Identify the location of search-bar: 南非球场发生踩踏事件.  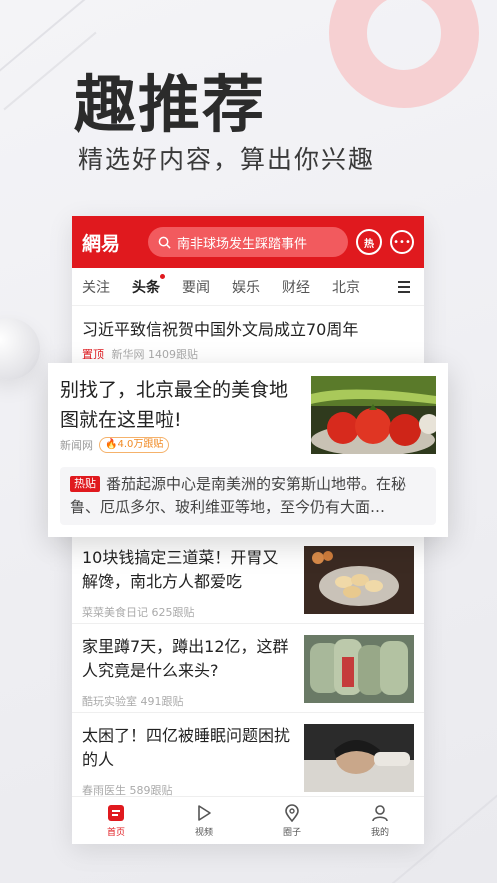
(248, 242).